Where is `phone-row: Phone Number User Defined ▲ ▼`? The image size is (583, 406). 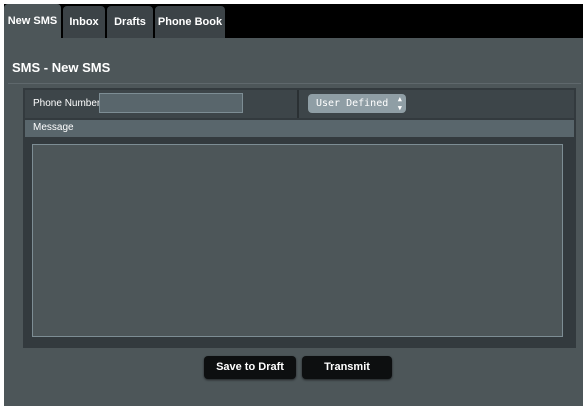
phone-row: Phone Number User Defined ▲ ▼ is located at coordinates (299, 104).